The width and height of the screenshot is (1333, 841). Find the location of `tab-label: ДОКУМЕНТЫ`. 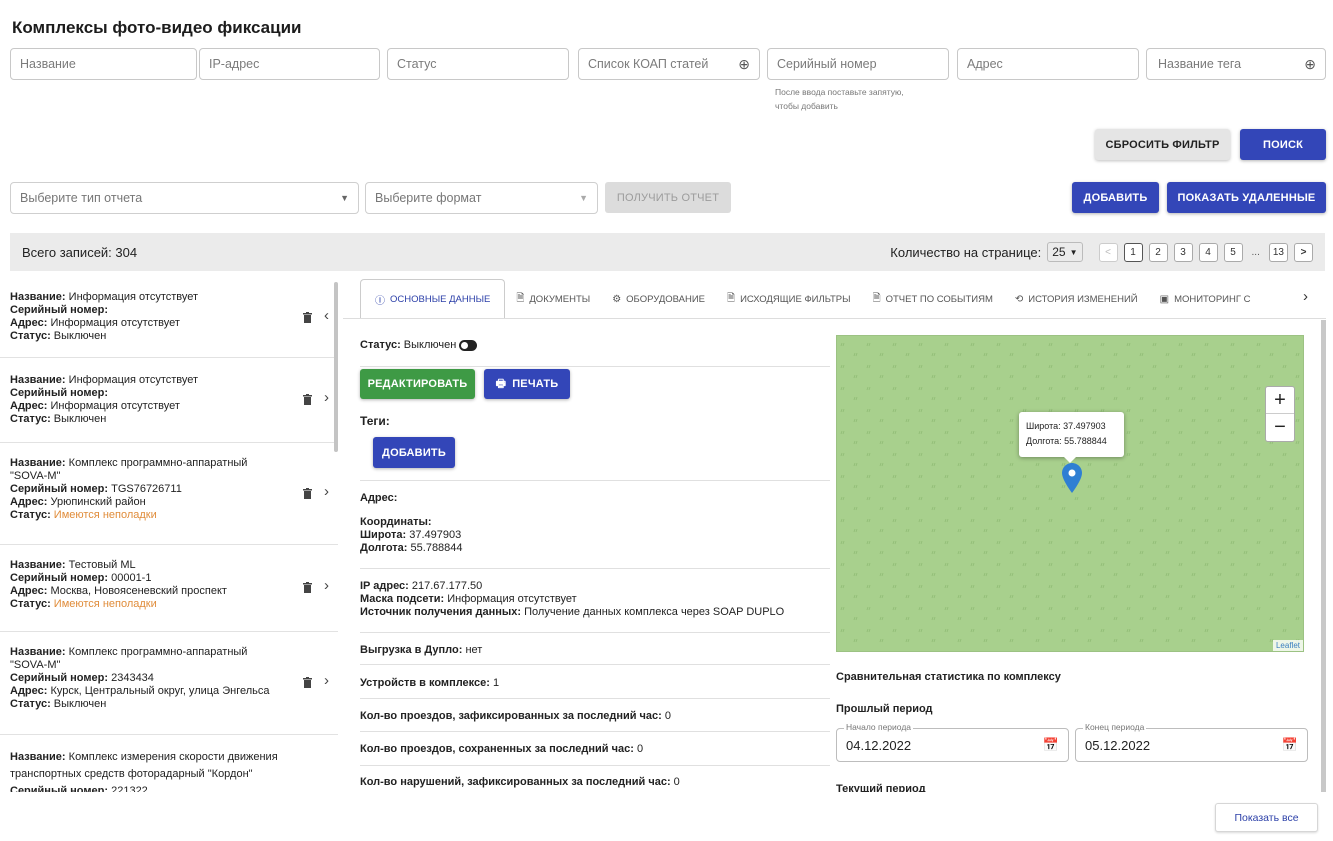

tab-label: ДОКУМЕНТЫ is located at coordinates (560, 299).